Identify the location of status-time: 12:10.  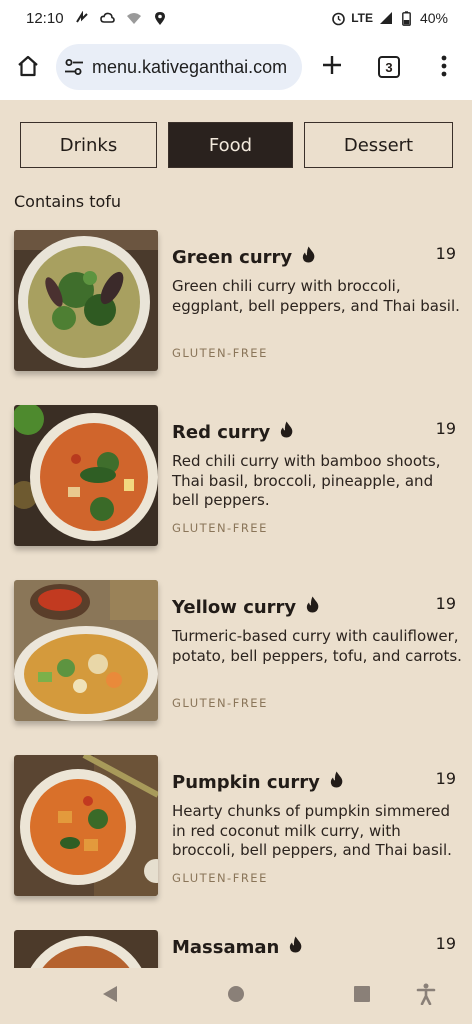
(45, 18).